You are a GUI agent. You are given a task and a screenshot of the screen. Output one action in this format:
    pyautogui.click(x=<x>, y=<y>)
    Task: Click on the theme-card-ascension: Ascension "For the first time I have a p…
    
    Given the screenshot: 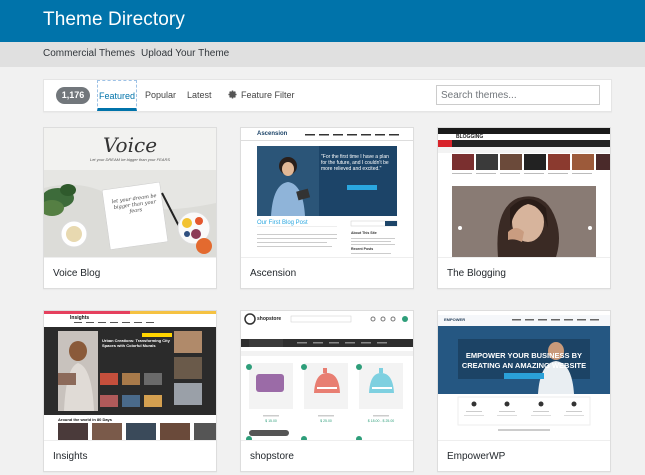 What is the action you would take?
    pyautogui.click(x=327, y=208)
    